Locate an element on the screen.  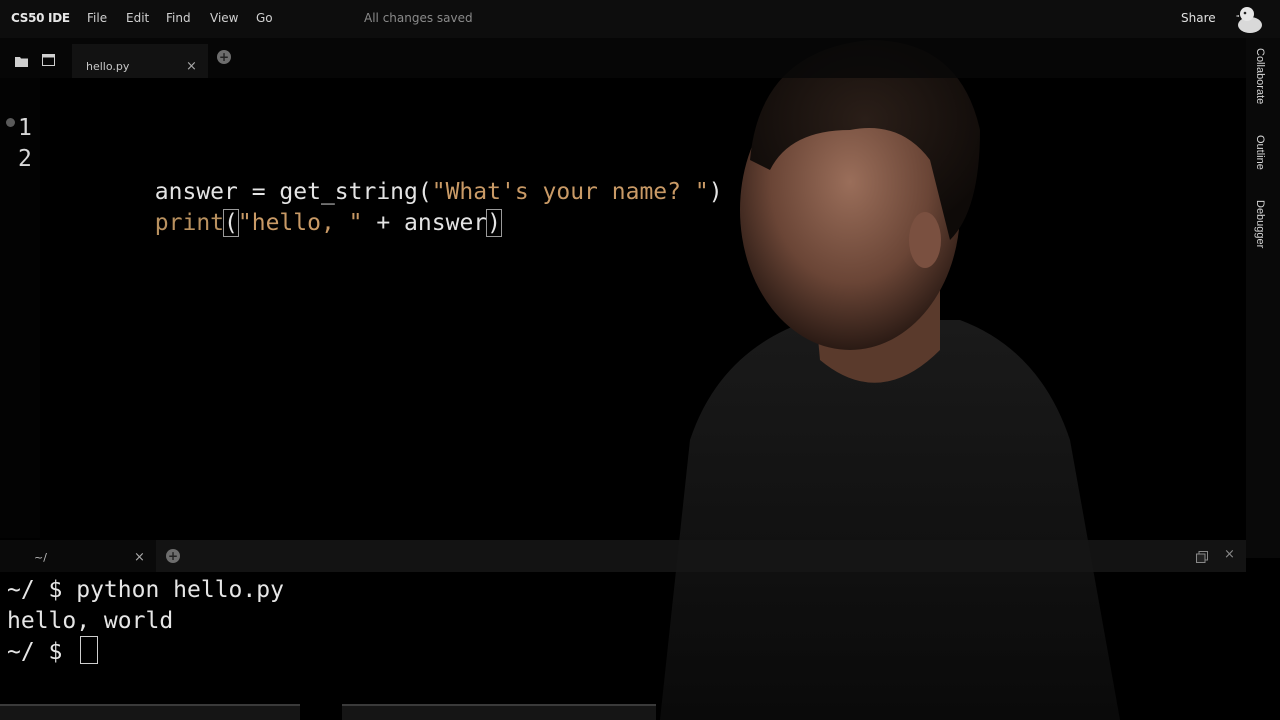
terminal-prompt: ~/ $ is located at coordinates (53, 652).